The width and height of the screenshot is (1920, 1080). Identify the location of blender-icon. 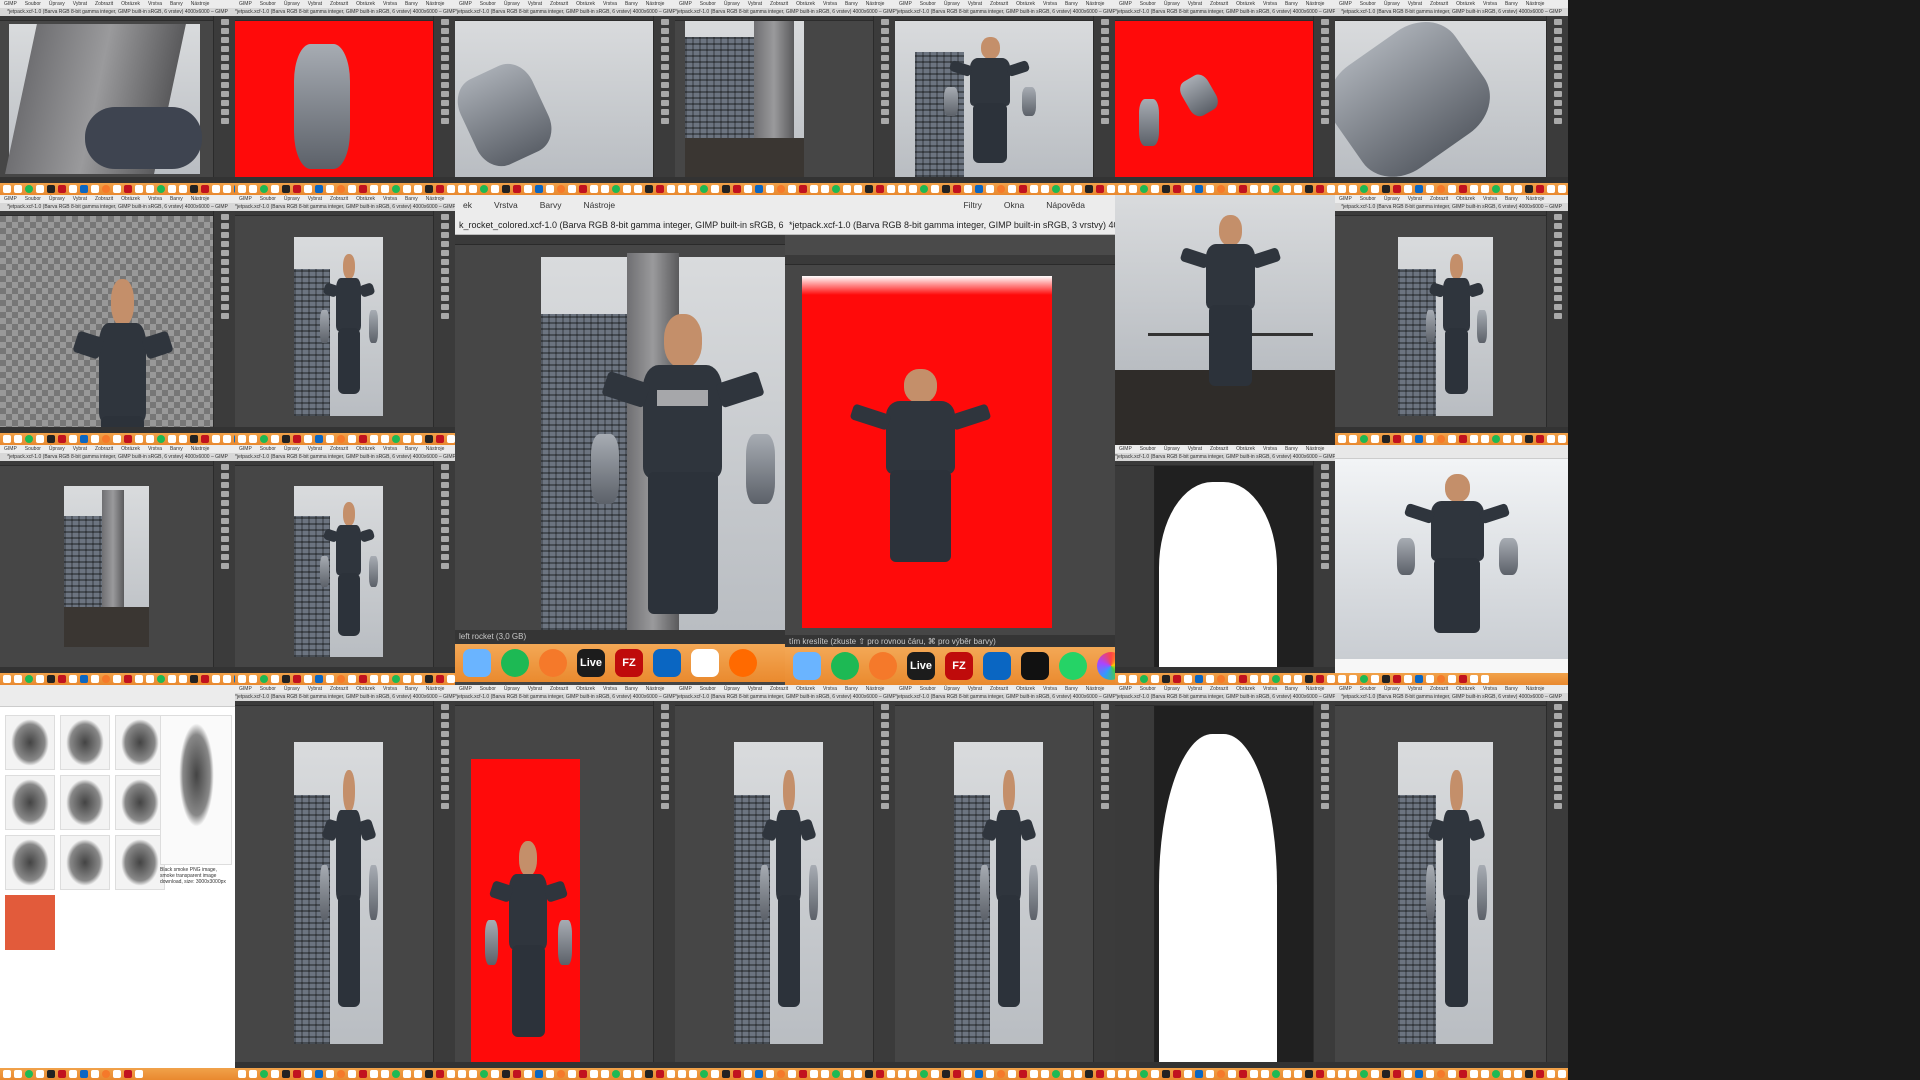
(883, 666).